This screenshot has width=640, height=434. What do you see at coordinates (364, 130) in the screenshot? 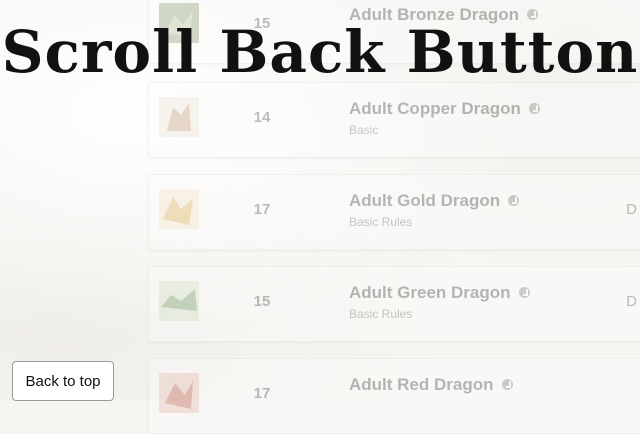
I see `monster-source: Basic` at bounding box center [364, 130].